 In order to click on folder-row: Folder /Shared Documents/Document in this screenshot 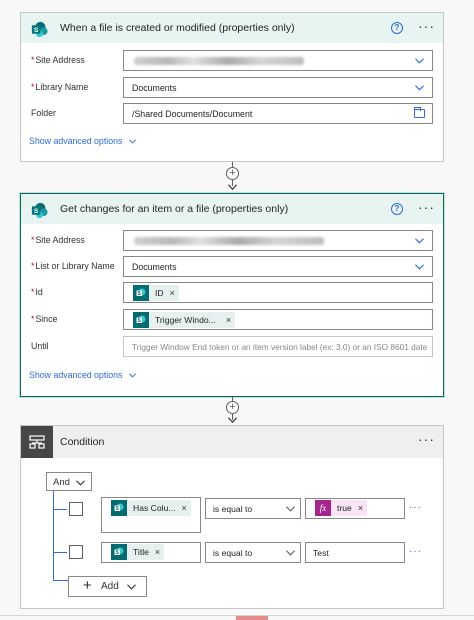, I will do `click(232, 114)`.